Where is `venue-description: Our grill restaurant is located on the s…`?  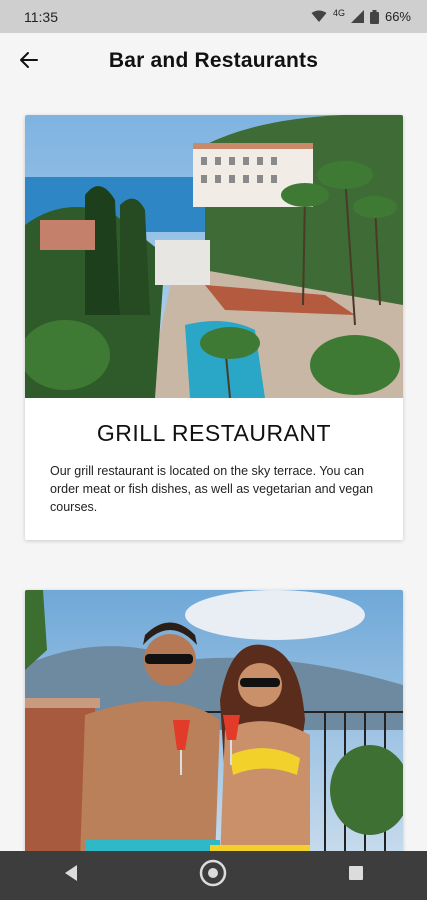 venue-description: Our grill restaurant is located on the s… is located at coordinates (212, 489).